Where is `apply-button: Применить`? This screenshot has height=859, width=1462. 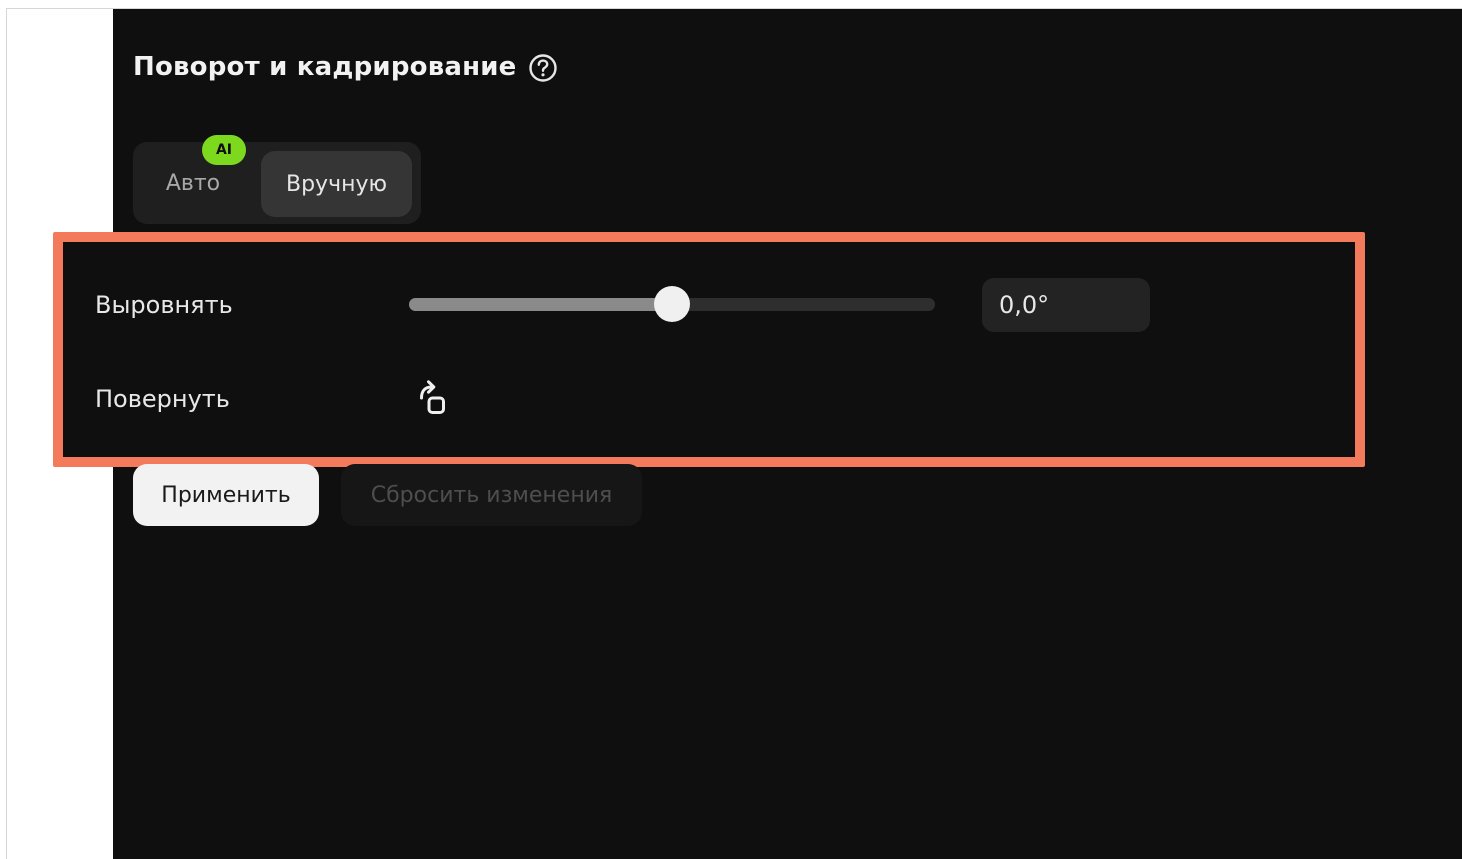 apply-button: Применить is located at coordinates (226, 495).